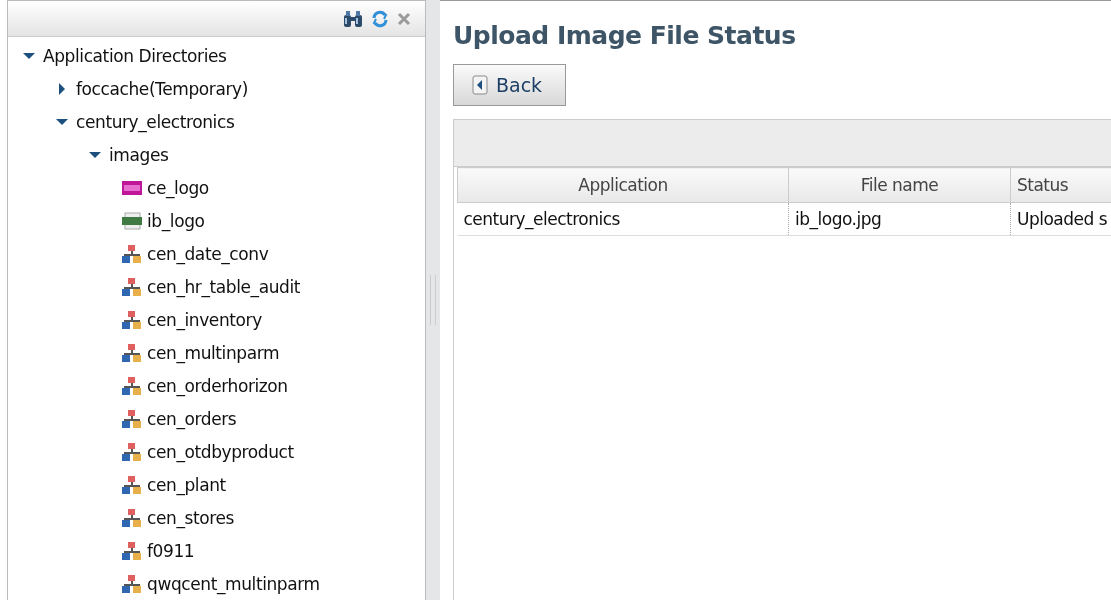 The width and height of the screenshot is (1111, 600). Describe the element at coordinates (186, 484) in the screenshot. I see `tree-item: cen_plant` at that location.